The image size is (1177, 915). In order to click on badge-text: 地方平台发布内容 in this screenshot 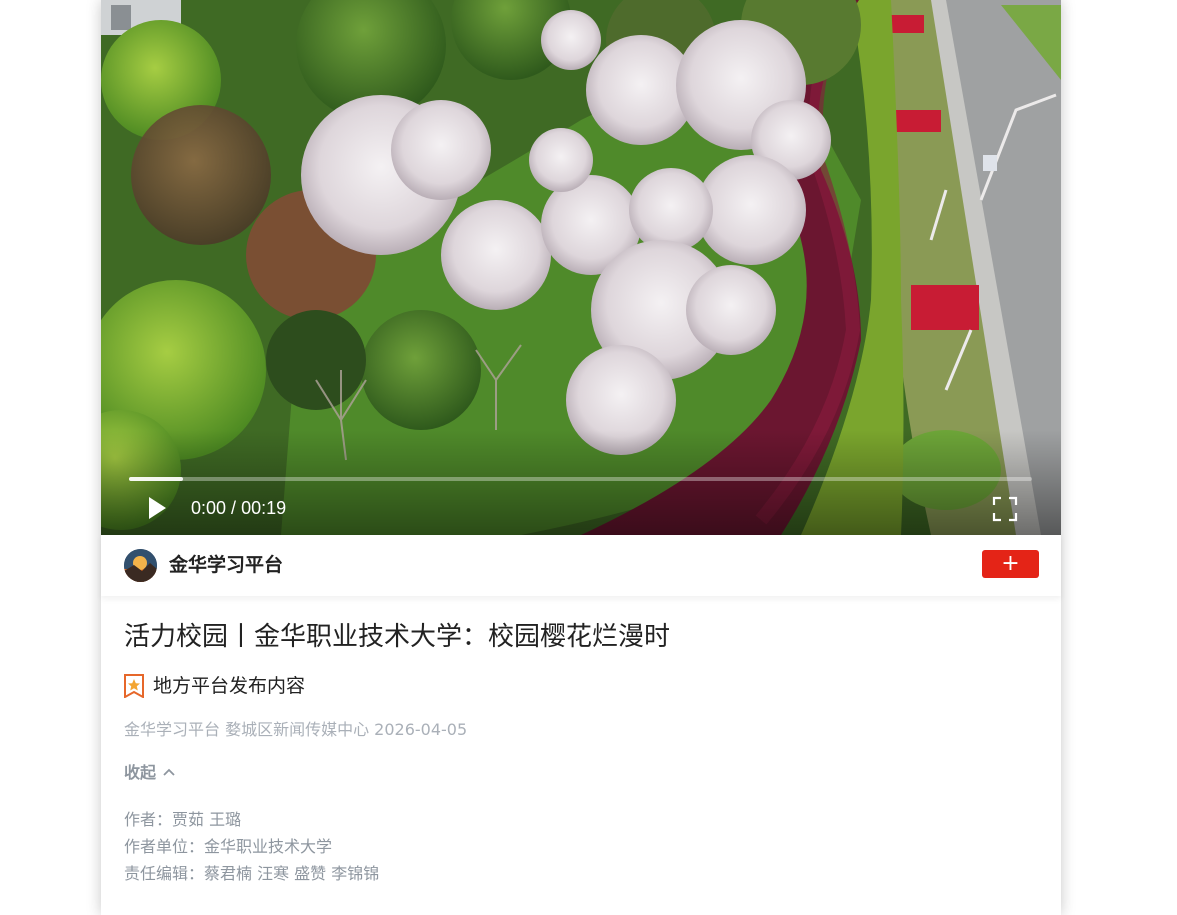, I will do `click(229, 686)`.